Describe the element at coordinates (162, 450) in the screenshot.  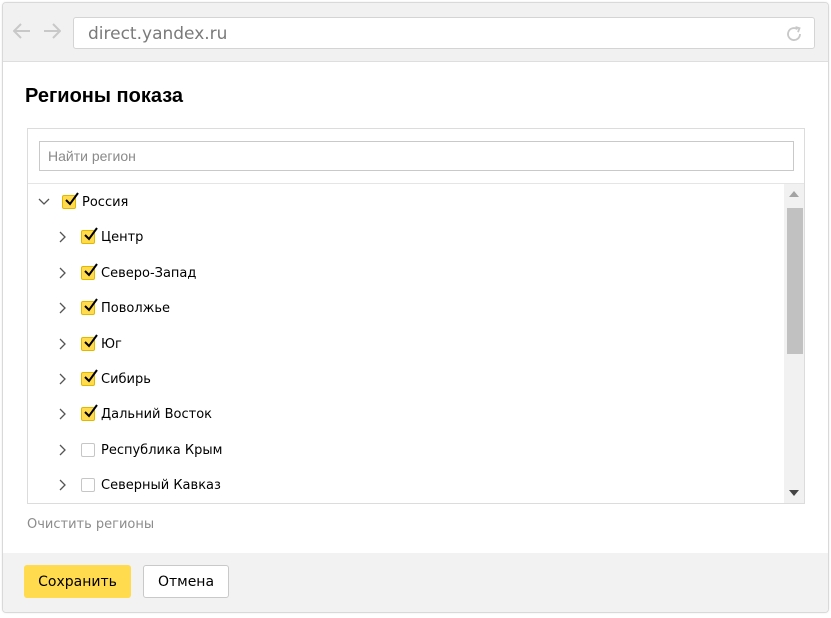
I see `tree-row-label: Республика Крым` at that location.